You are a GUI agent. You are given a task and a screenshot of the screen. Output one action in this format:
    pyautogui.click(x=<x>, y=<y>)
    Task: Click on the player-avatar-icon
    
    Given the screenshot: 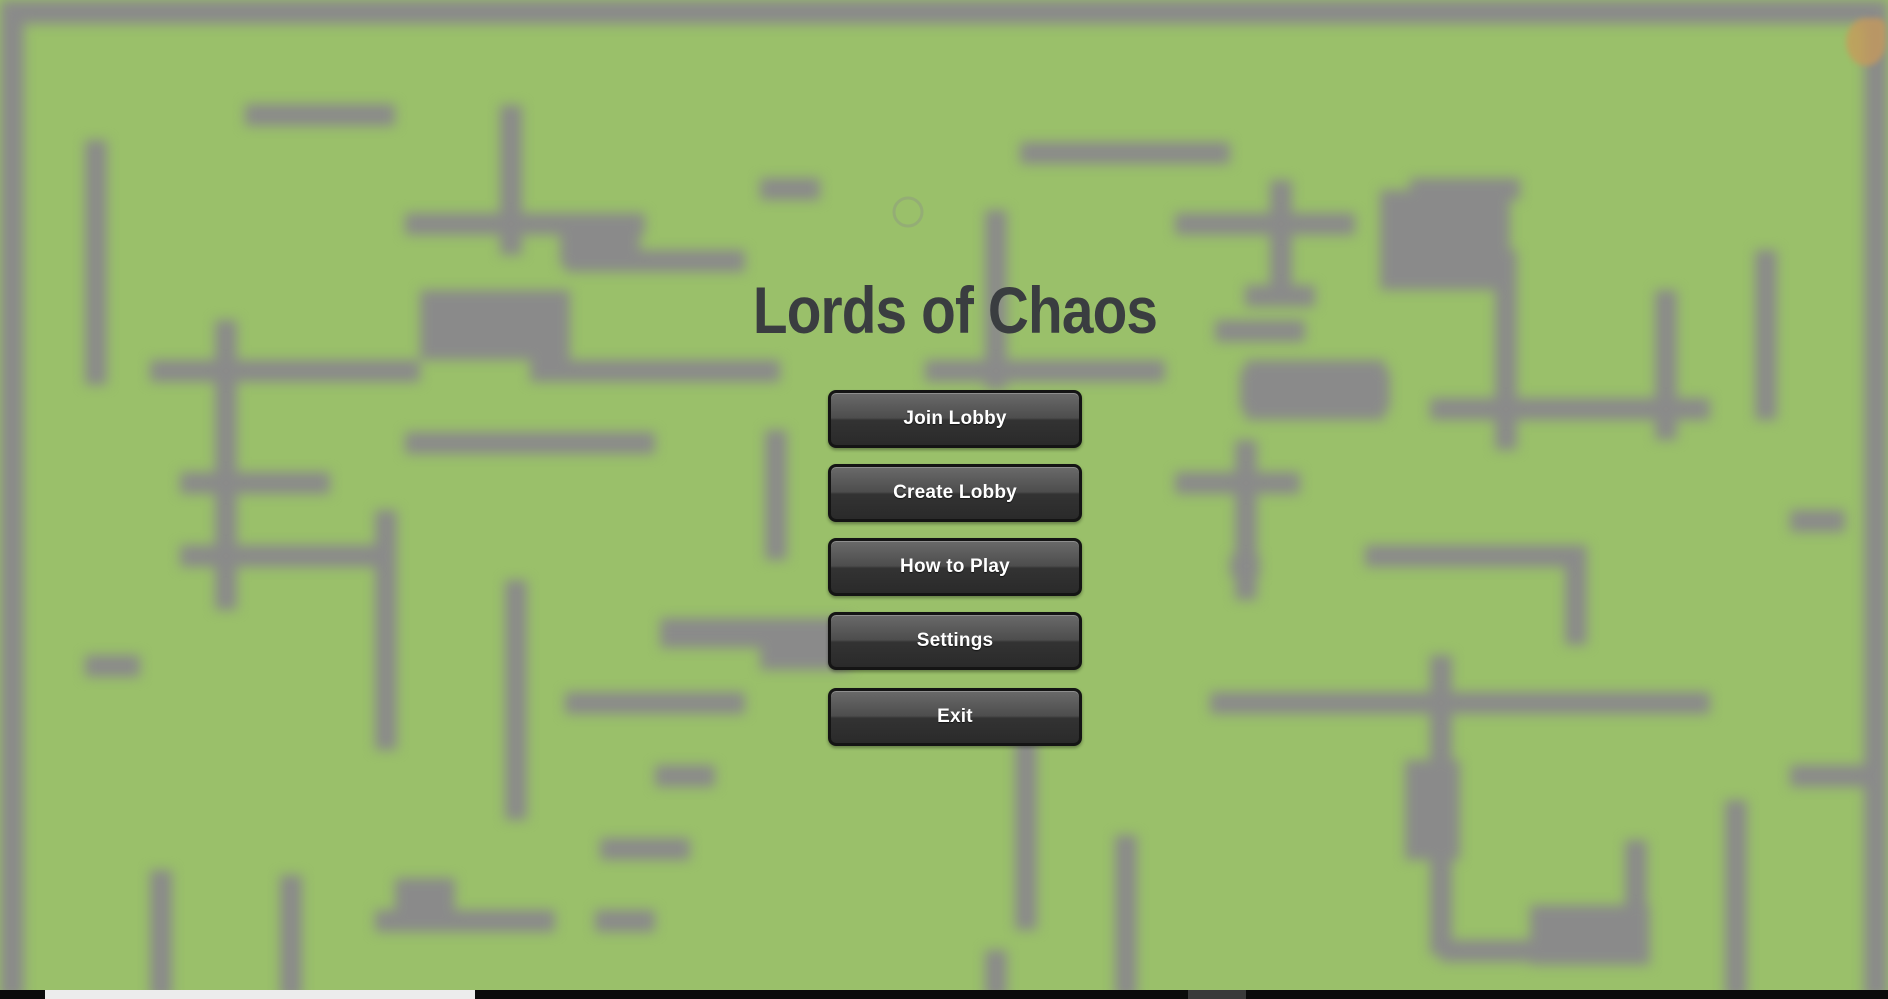 What is the action you would take?
    pyautogui.click(x=1866, y=42)
    